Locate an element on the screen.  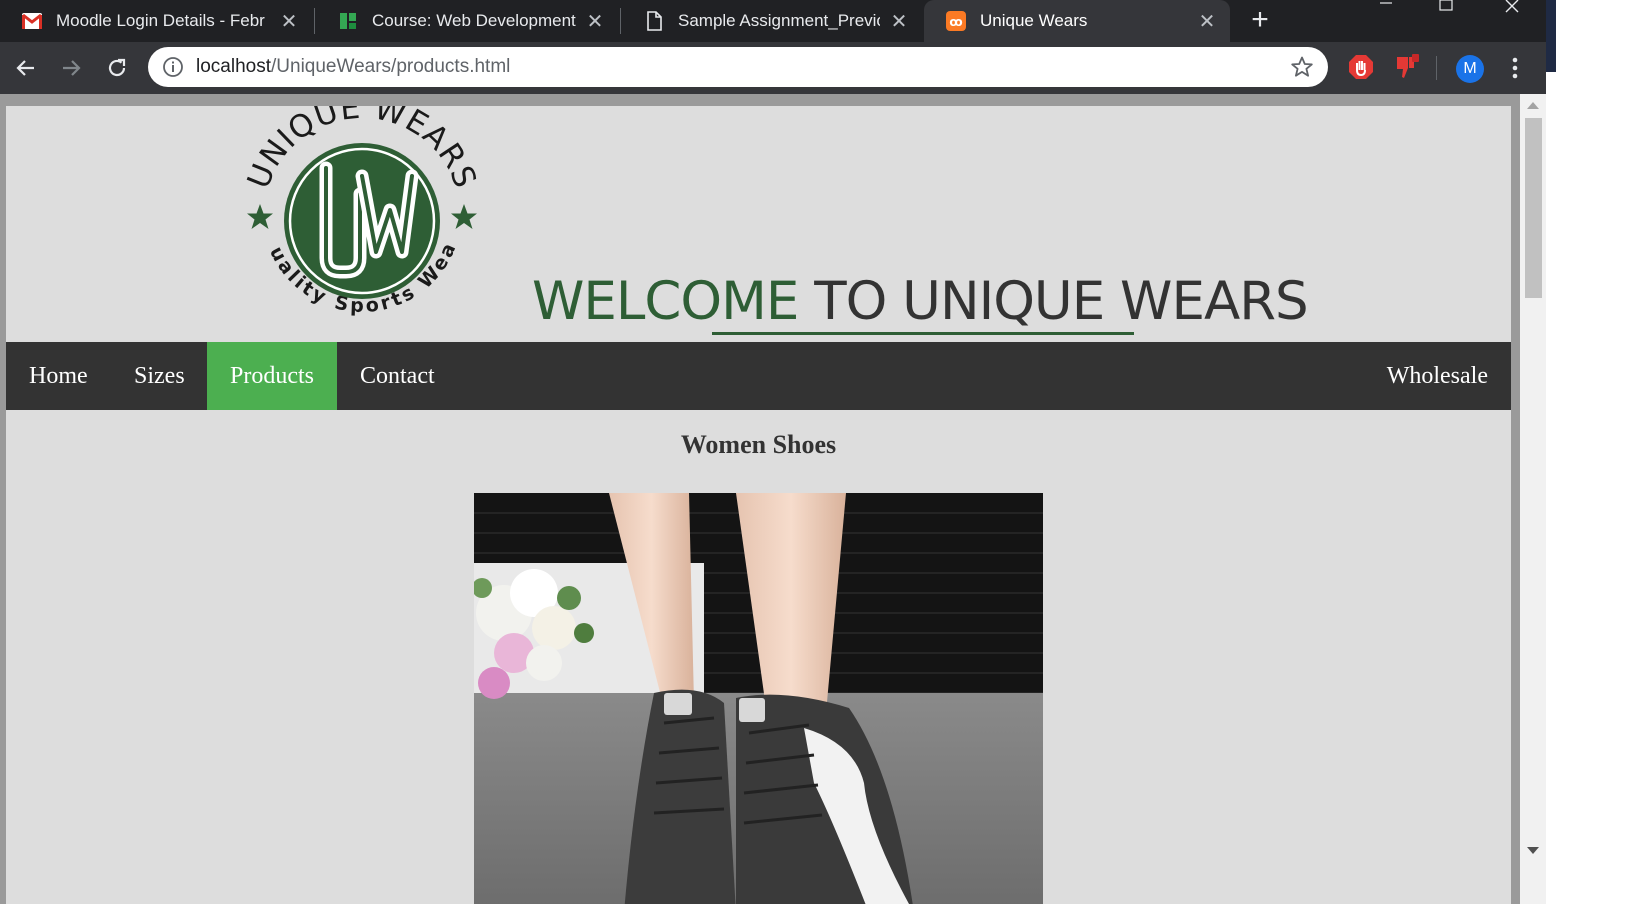
thumbs-down-extension-icon is located at coordinates (1407, 69).